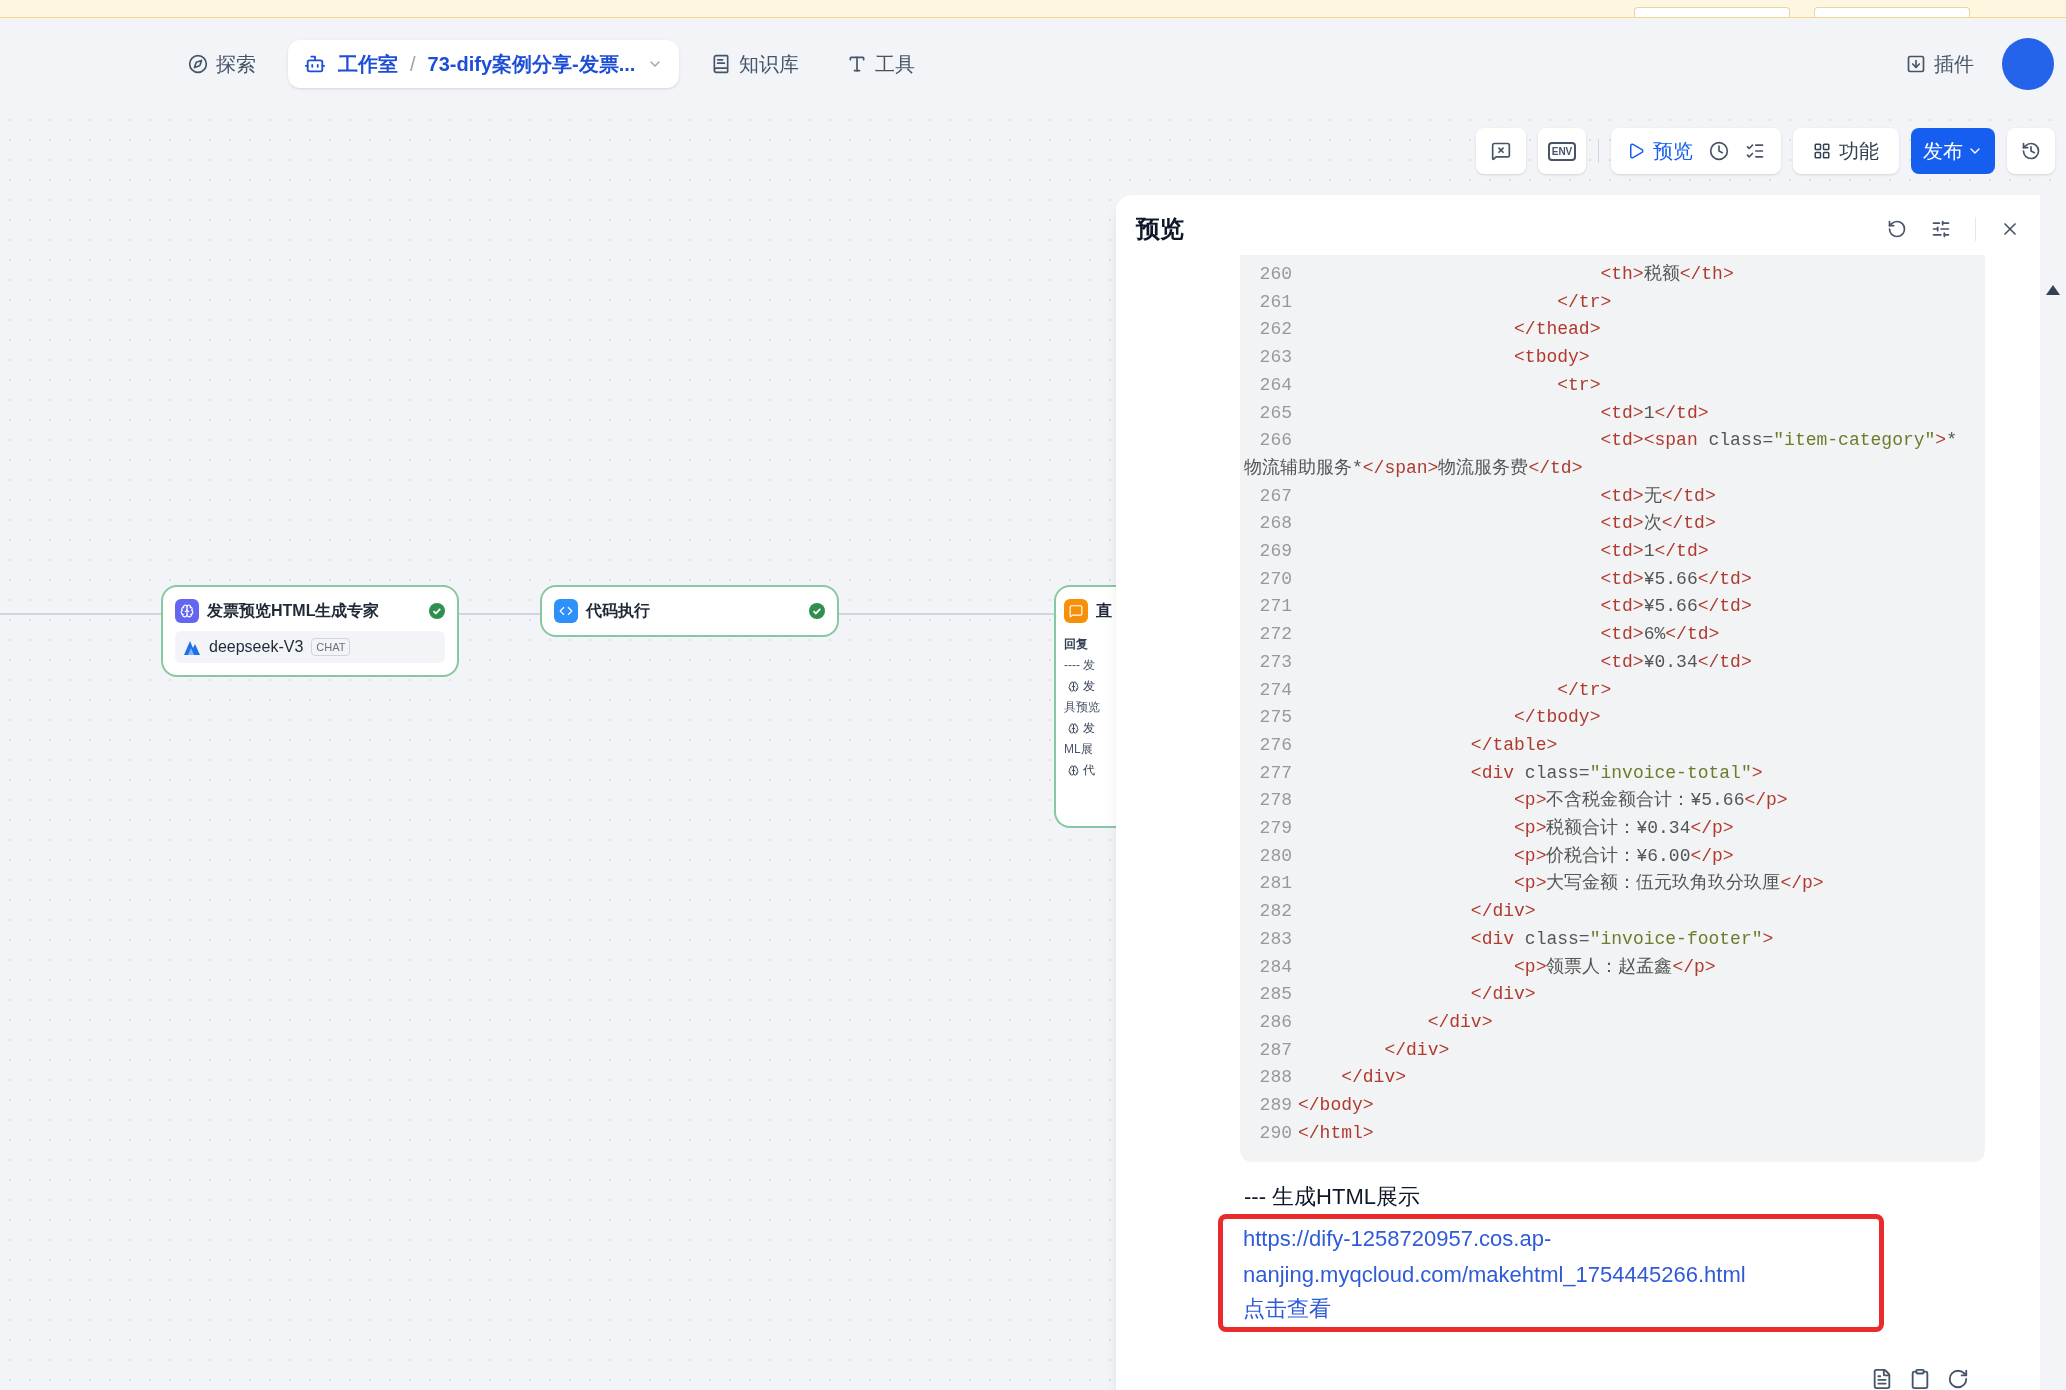 The height and width of the screenshot is (1390, 2066). I want to click on reply-text: ---- 发, so click(1080, 665).